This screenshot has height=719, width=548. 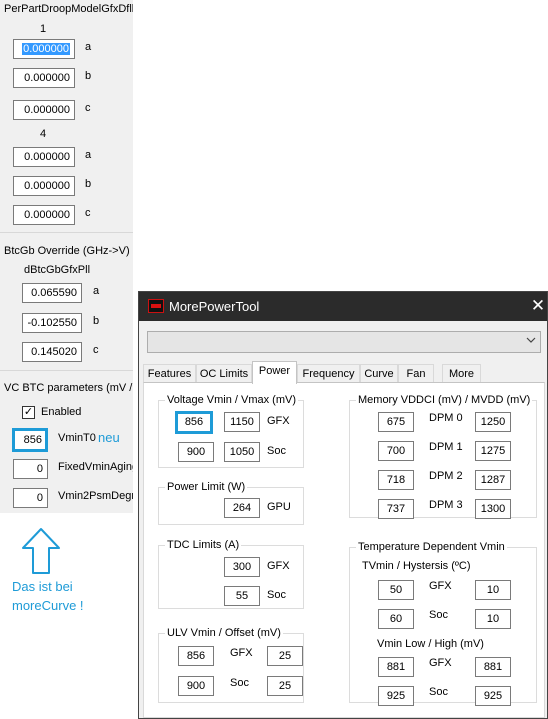 What do you see at coordinates (446, 418) in the screenshot?
I see `dpm0-label: DPM 0` at bounding box center [446, 418].